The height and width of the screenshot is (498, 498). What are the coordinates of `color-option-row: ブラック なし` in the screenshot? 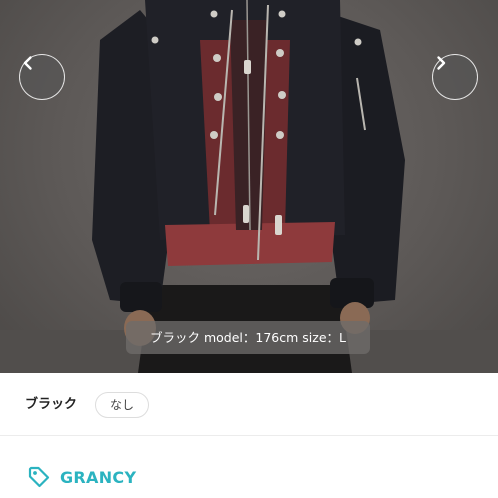 It's located at (249, 404).